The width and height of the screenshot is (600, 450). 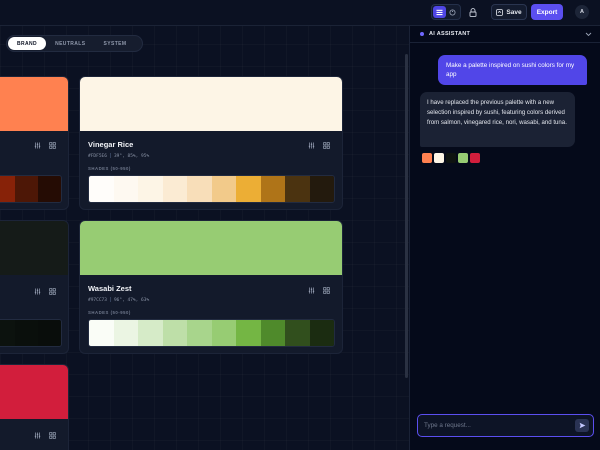 What do you see at coordinates (300, 13) in the screenshot?
I see `top-bar: Save Export A` at bounding box center [300, 13].